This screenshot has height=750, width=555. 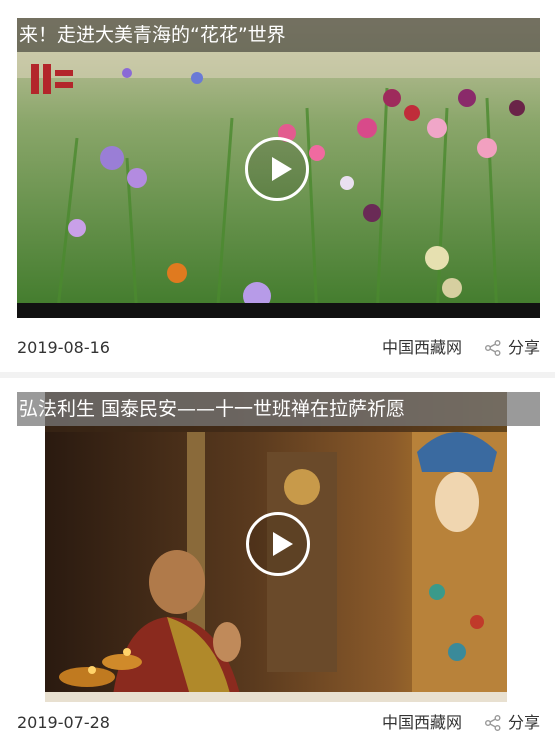 I want to click on video-title: 弘法利生 国泰民安——十一世班禅在拉萨祈愿, so click(x=278, y=409).